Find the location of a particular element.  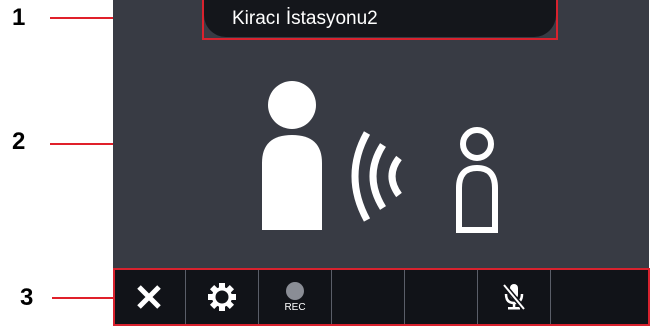

caller-body is located at coordinates (292, 182).